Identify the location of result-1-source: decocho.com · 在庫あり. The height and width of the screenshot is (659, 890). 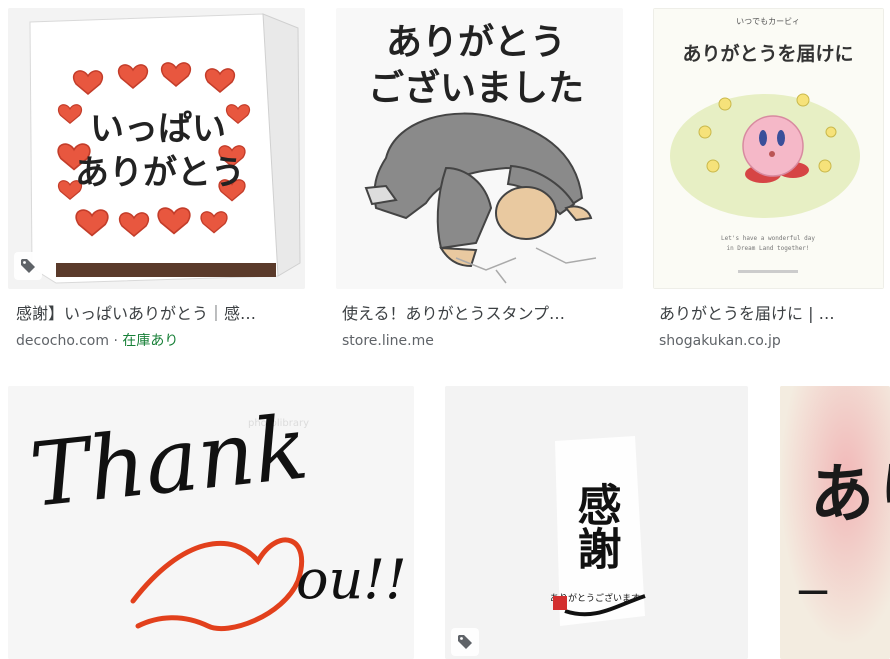
(97, 341).